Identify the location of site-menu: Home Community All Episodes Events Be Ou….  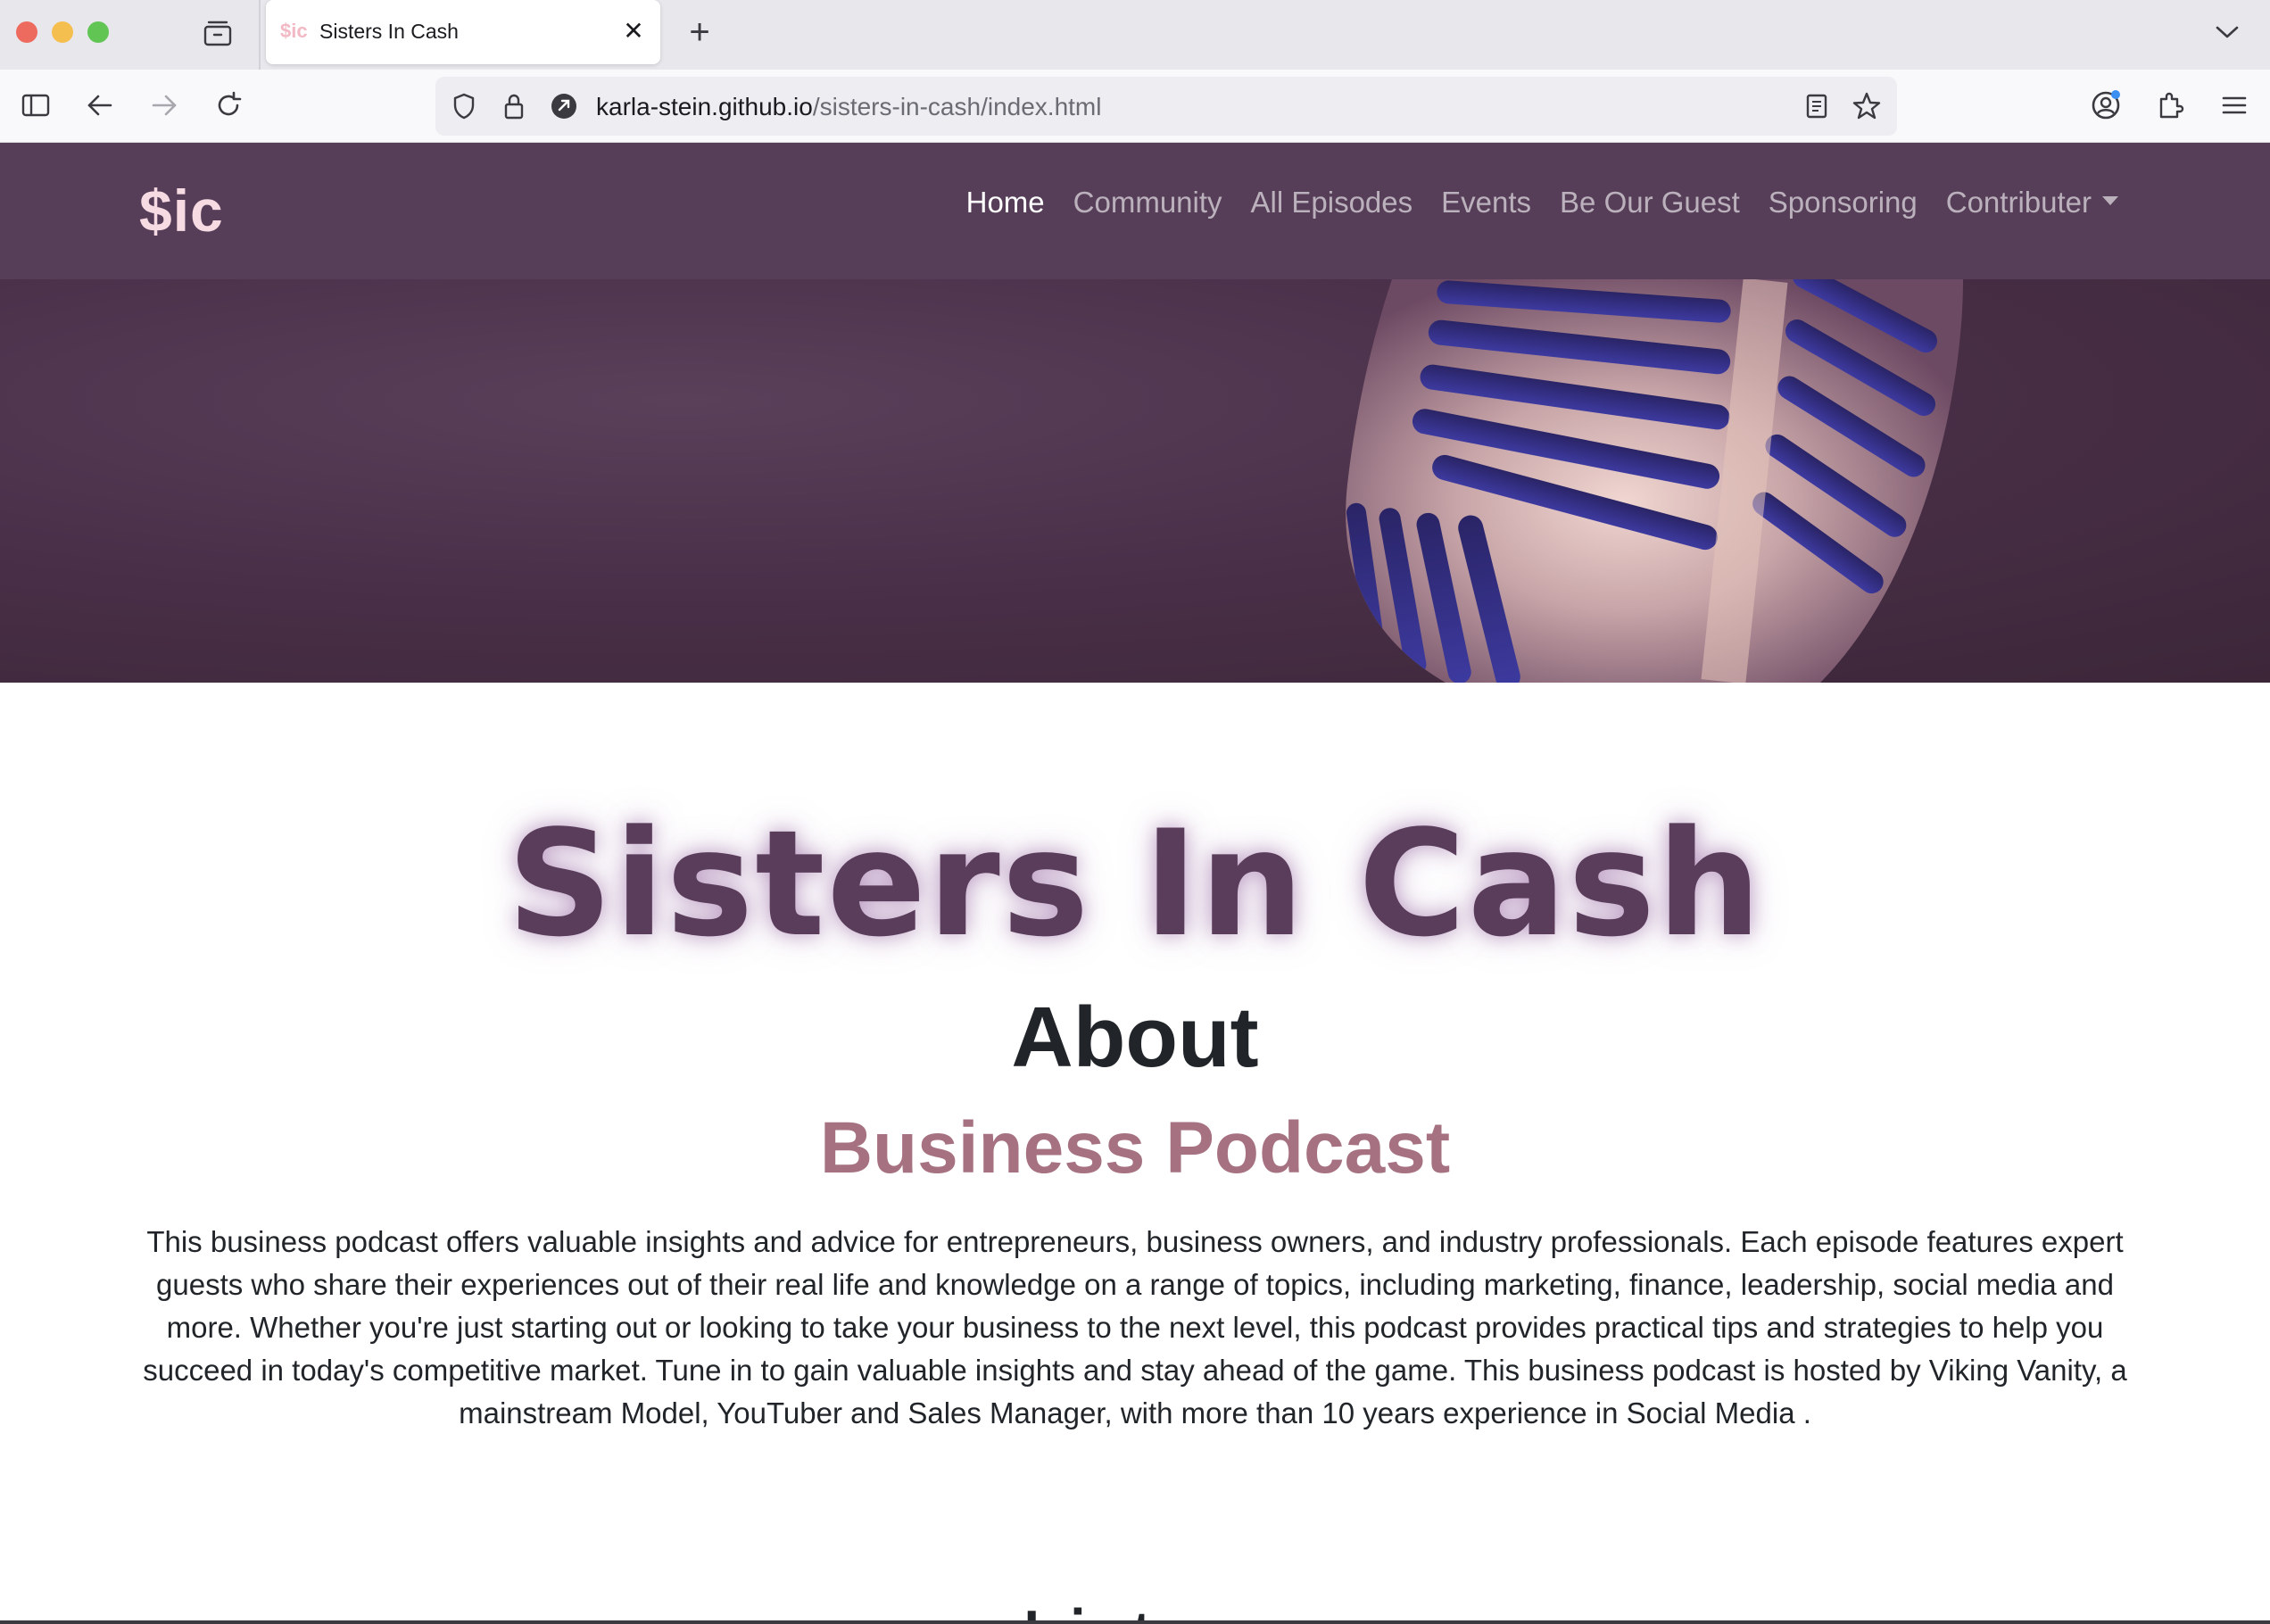
(1542, 203).